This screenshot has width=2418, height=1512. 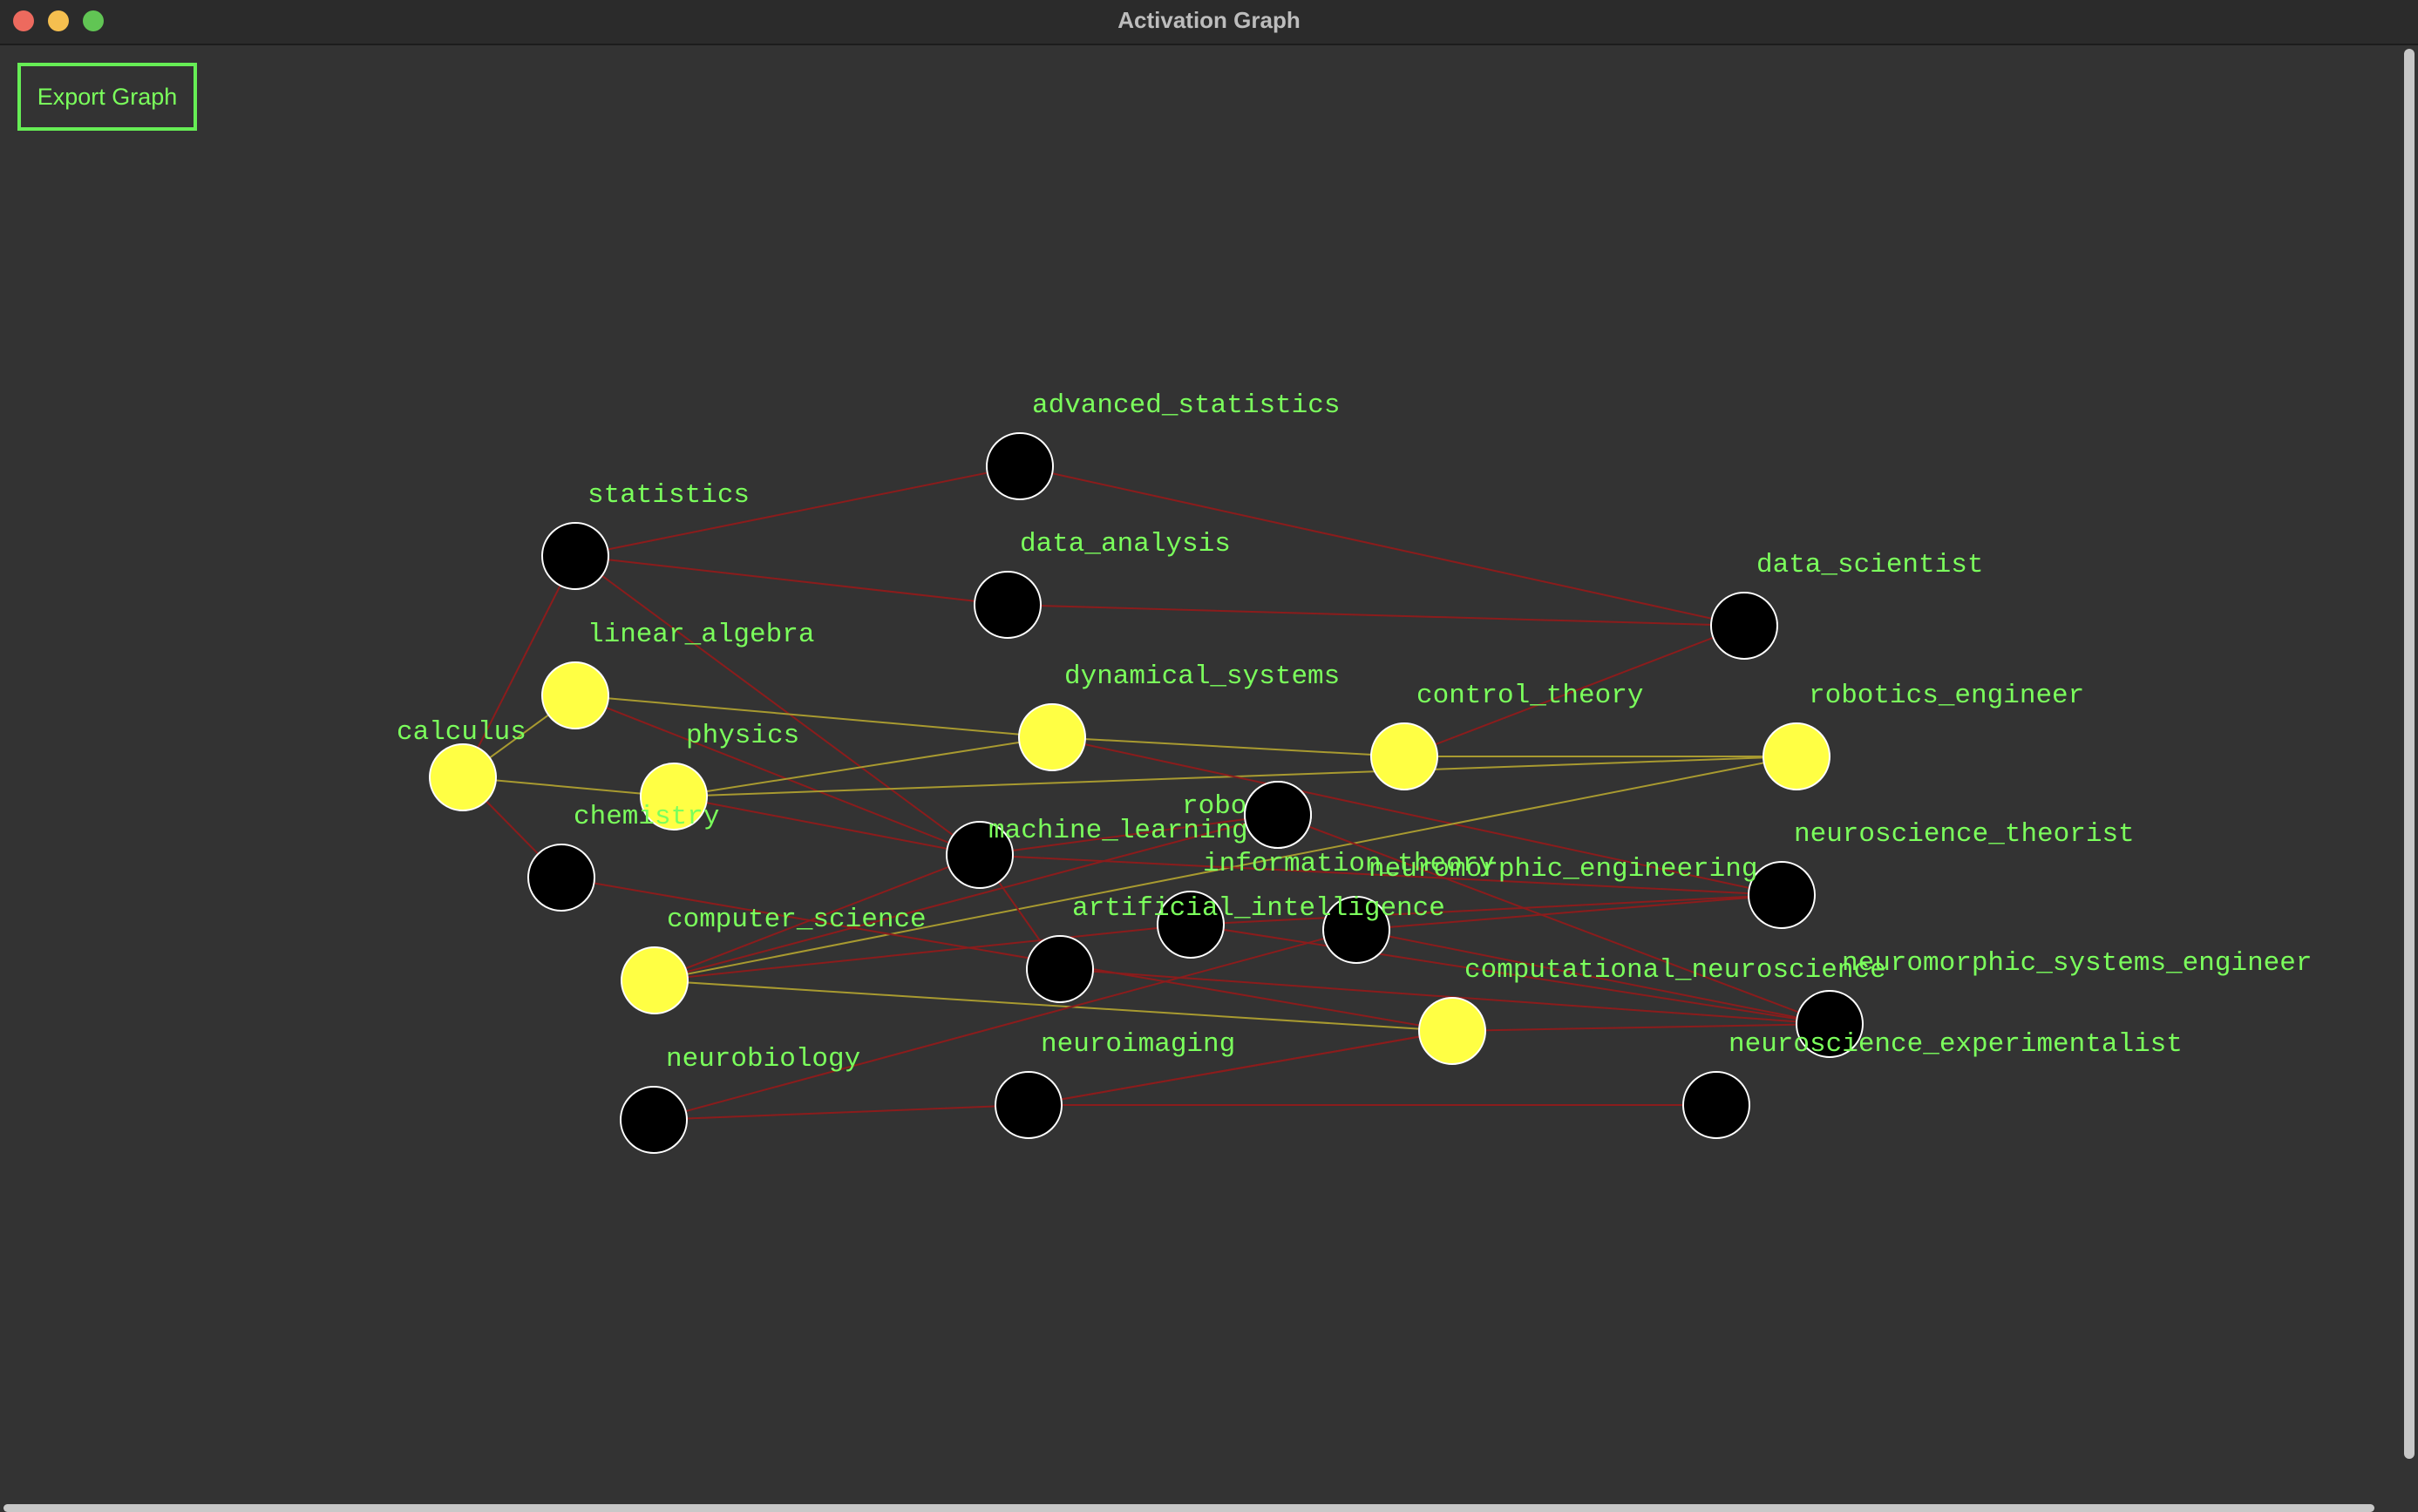 I want to click on node-label: computational_neuroscience, so click(x=1675, y=970).